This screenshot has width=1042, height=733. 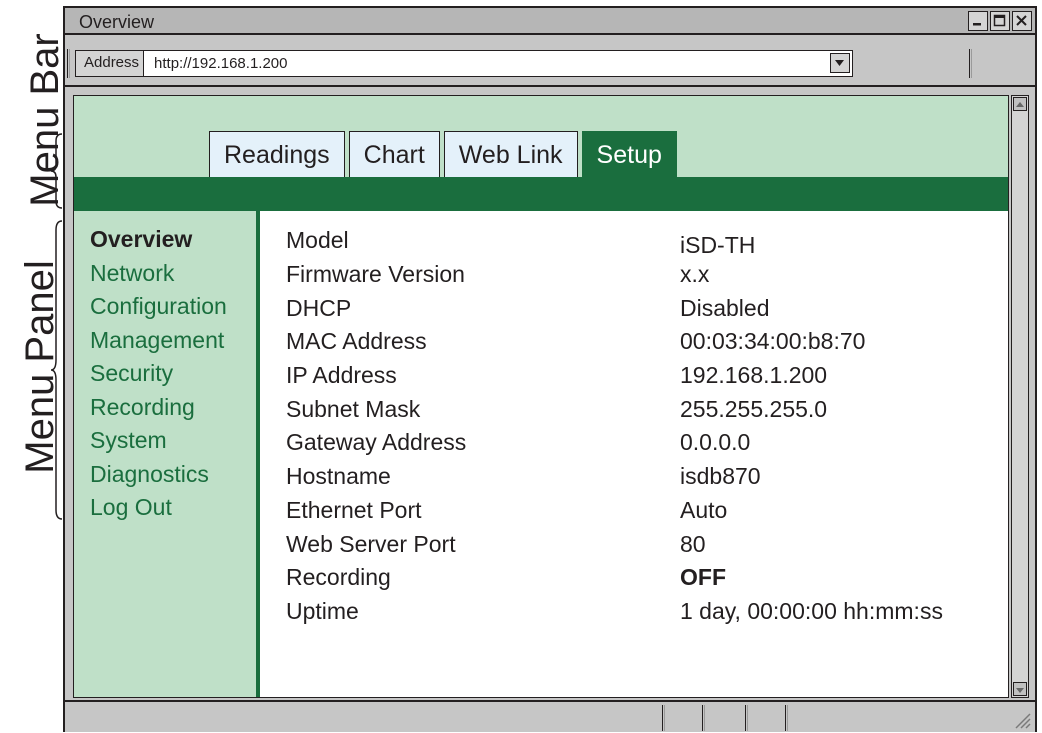 I want to click on row-value: 80, so click(x=693, y=543).